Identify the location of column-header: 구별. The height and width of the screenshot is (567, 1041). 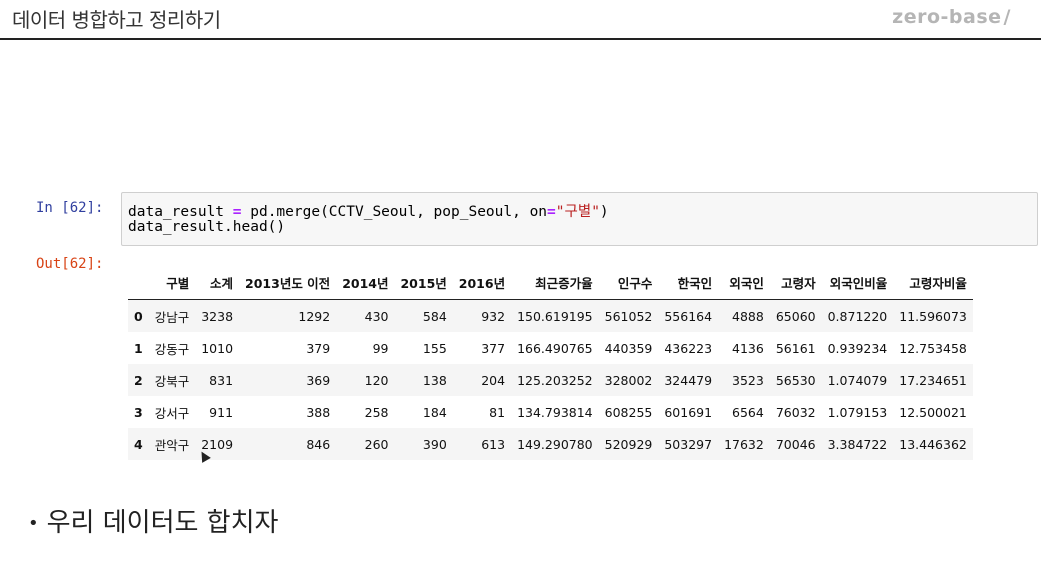
(172, 283).